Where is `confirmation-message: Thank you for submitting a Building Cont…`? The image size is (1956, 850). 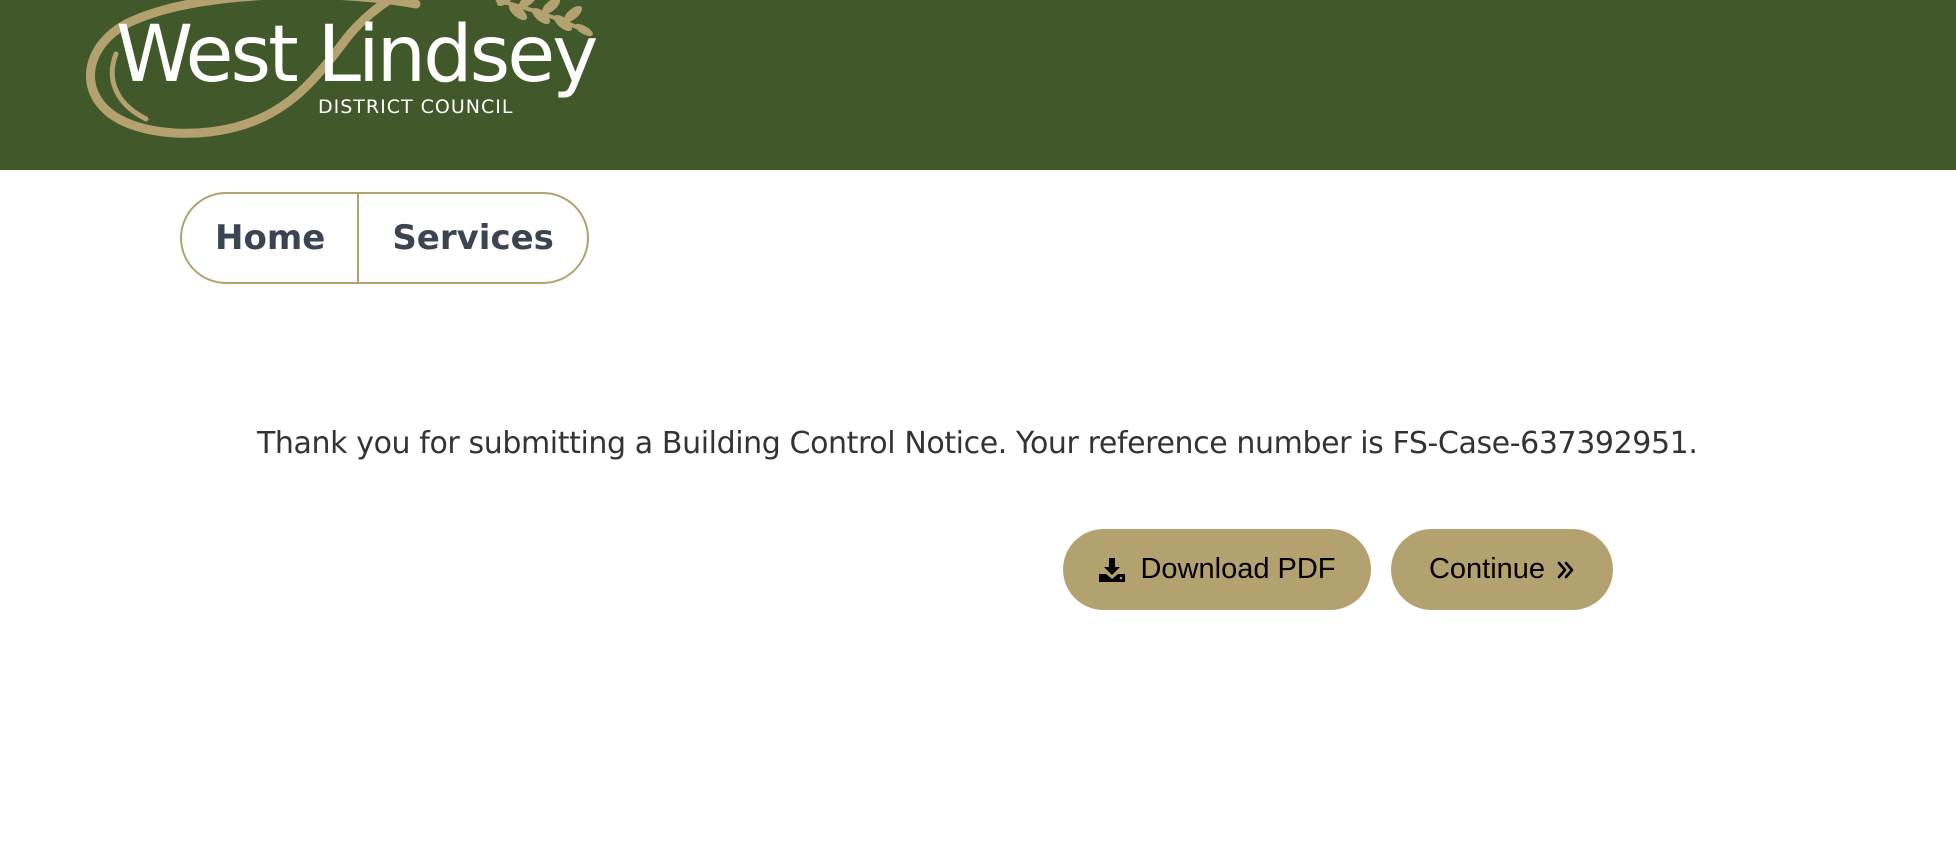
confirmation-message: Thank you for submitting a Building Cont… is located at coordinates (977, 443).